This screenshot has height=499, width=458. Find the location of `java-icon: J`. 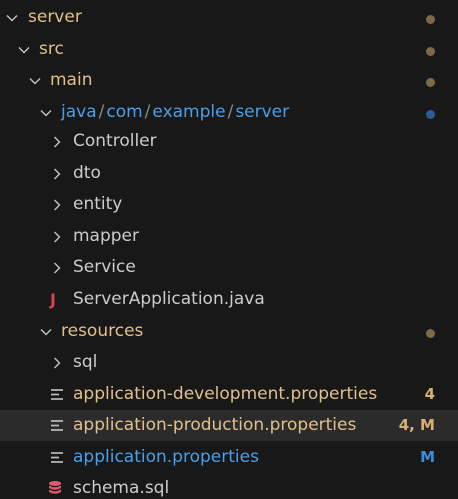

java-icon: J is located at coordinates (53, 299).